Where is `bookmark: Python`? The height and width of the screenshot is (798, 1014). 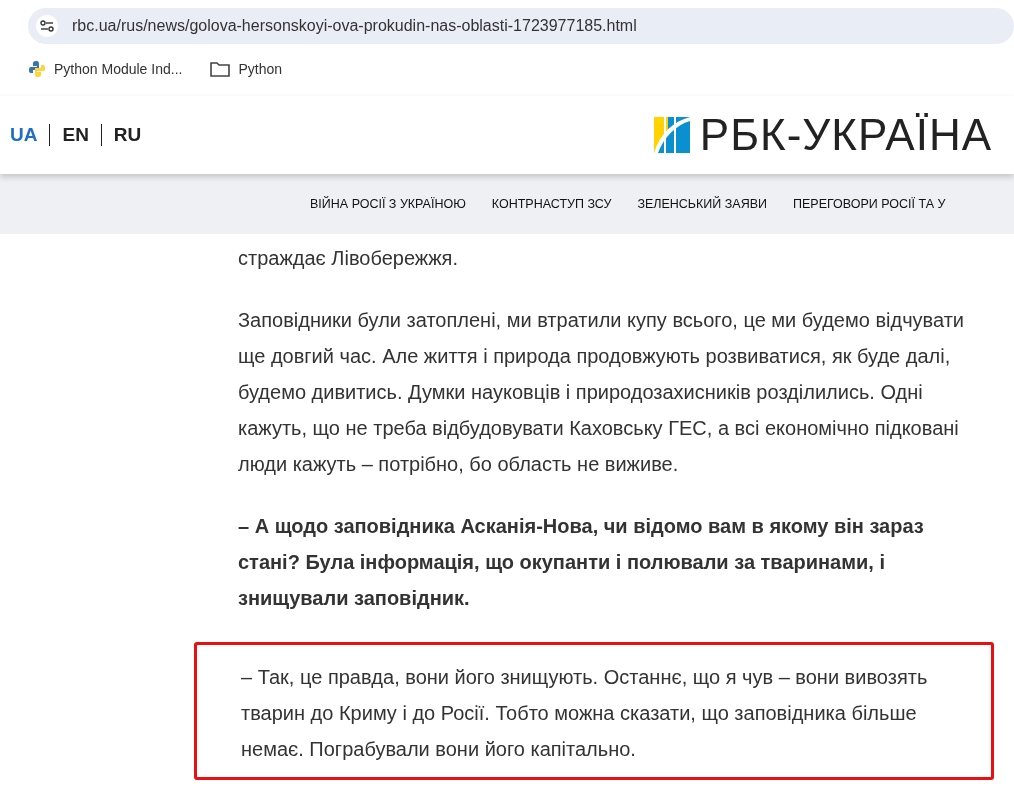
bookmark: Python is located at coordinates (246, 69).